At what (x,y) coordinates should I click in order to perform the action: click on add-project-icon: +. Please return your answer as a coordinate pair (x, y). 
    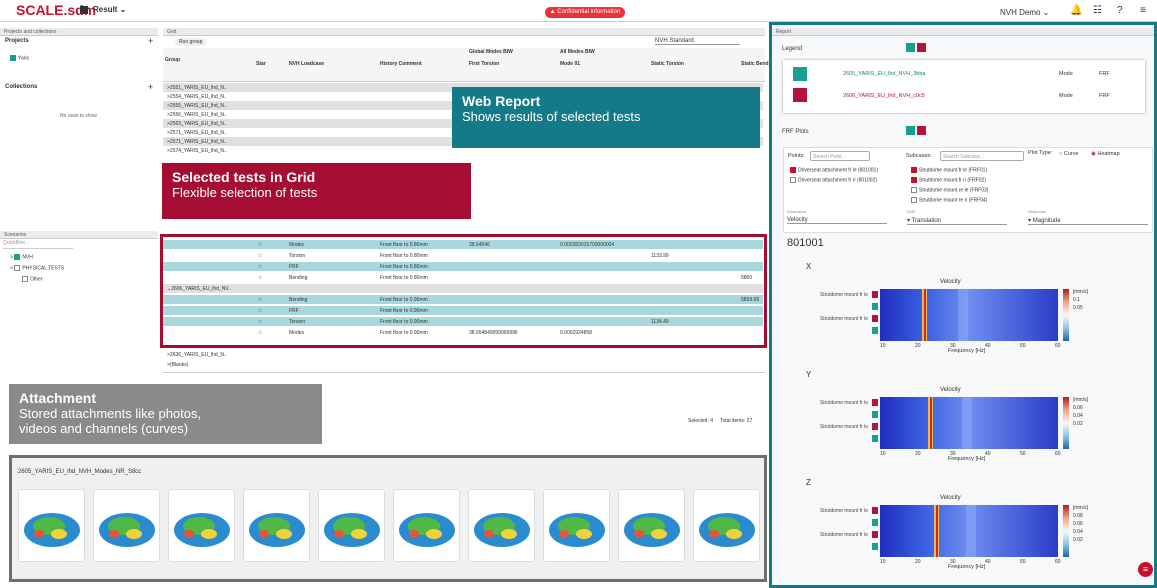
    Looking at the image, I should click on (150, 41).